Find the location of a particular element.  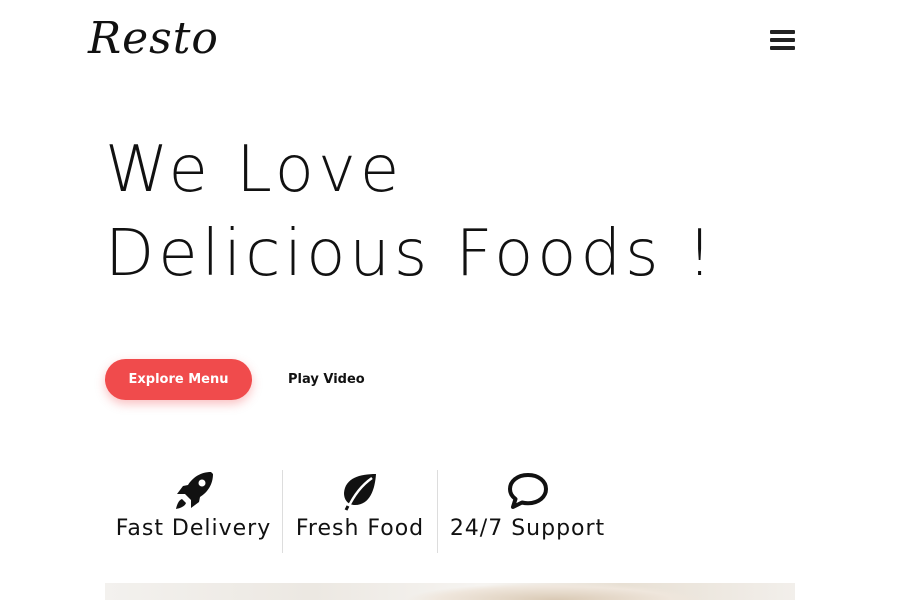

chat-bubble-icon is located at coordinates (528, 491).